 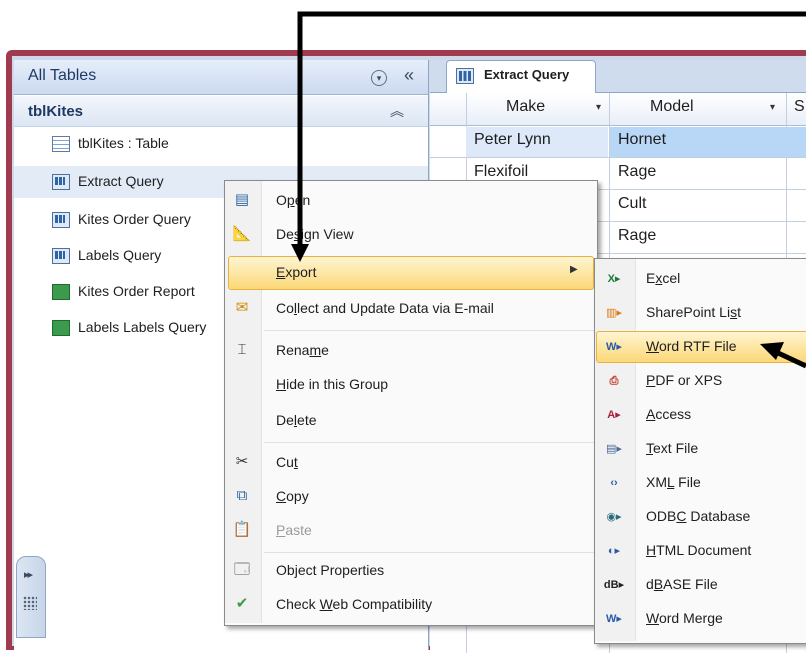 I want to click on copy-icon: ⧉, so click(x=242, y=495).